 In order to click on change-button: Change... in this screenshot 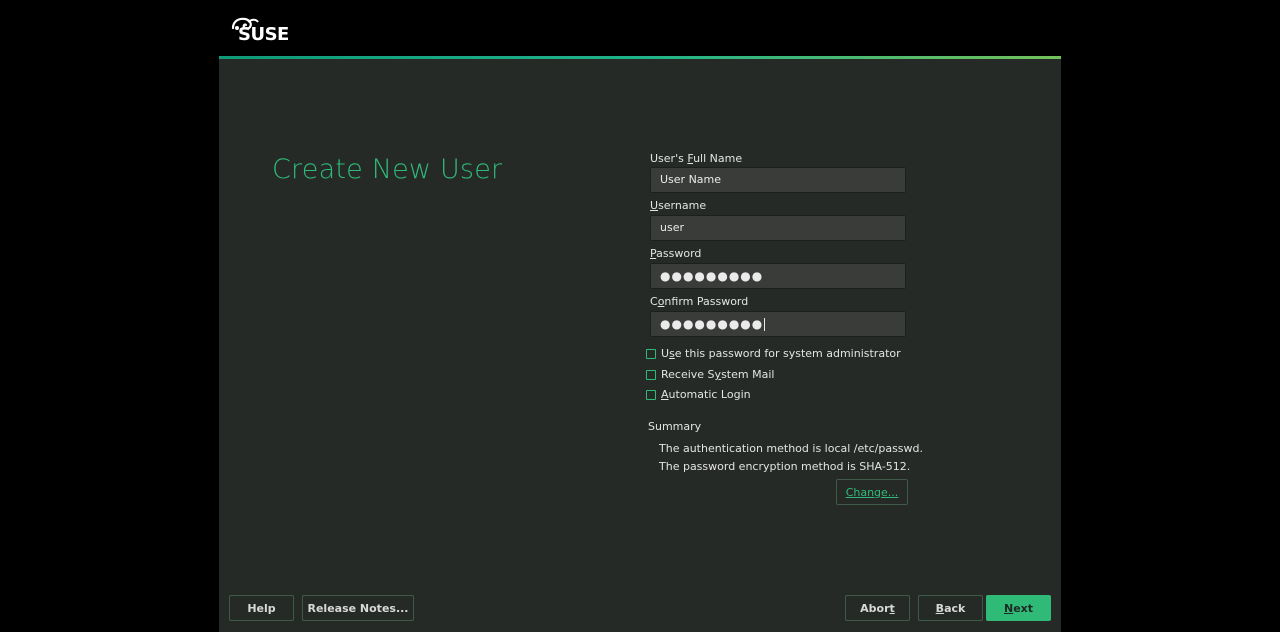, I will do `click(872, 492)`.